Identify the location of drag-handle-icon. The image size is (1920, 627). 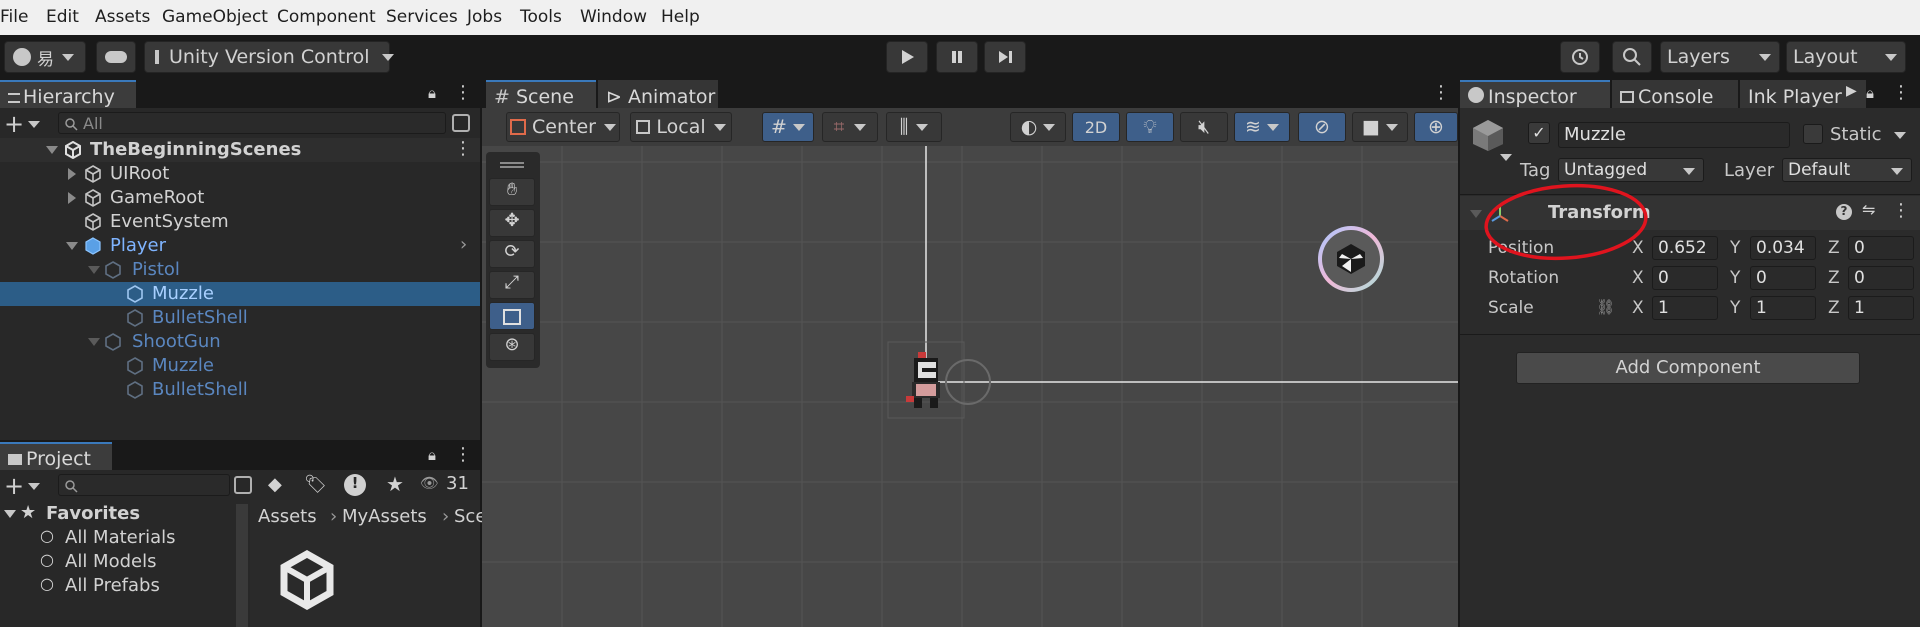
(512, 165).